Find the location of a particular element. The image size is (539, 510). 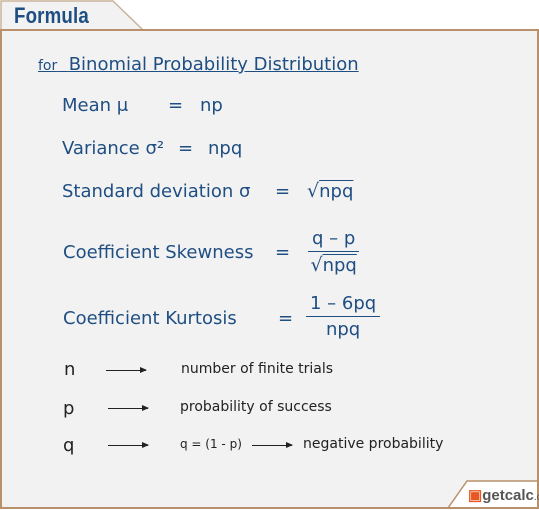

legend-text-q: q = (1 - p) is located at coordinates (211, 444).